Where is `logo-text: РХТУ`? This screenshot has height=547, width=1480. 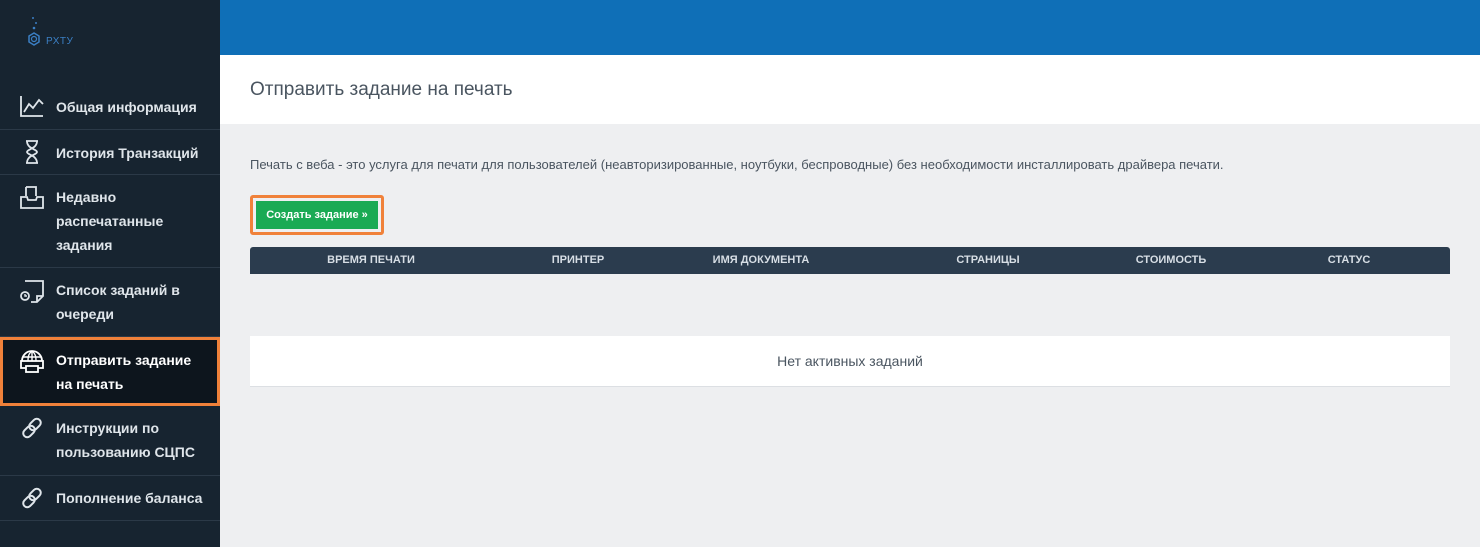
logo-text: РХТУ is located at coordinates (60, 41).